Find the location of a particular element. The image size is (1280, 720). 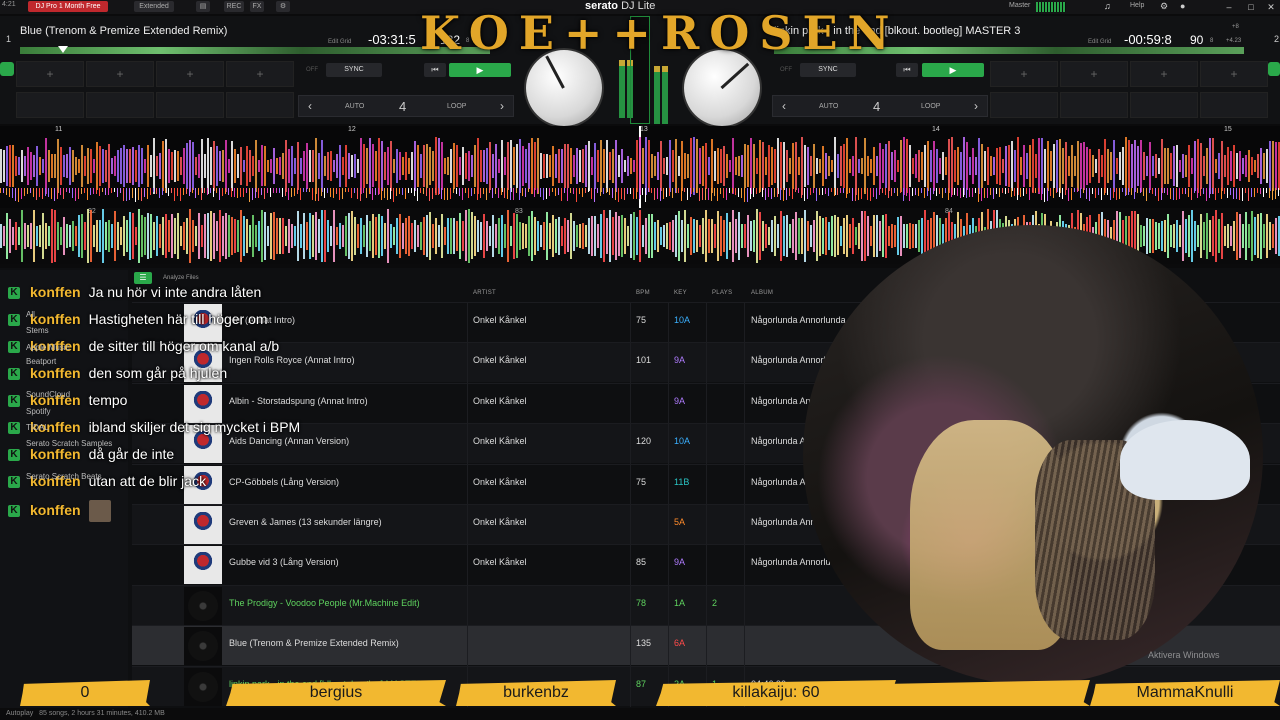

deck-2-time-remaining: -00:59:8 is located at coordinates (1148, 39).